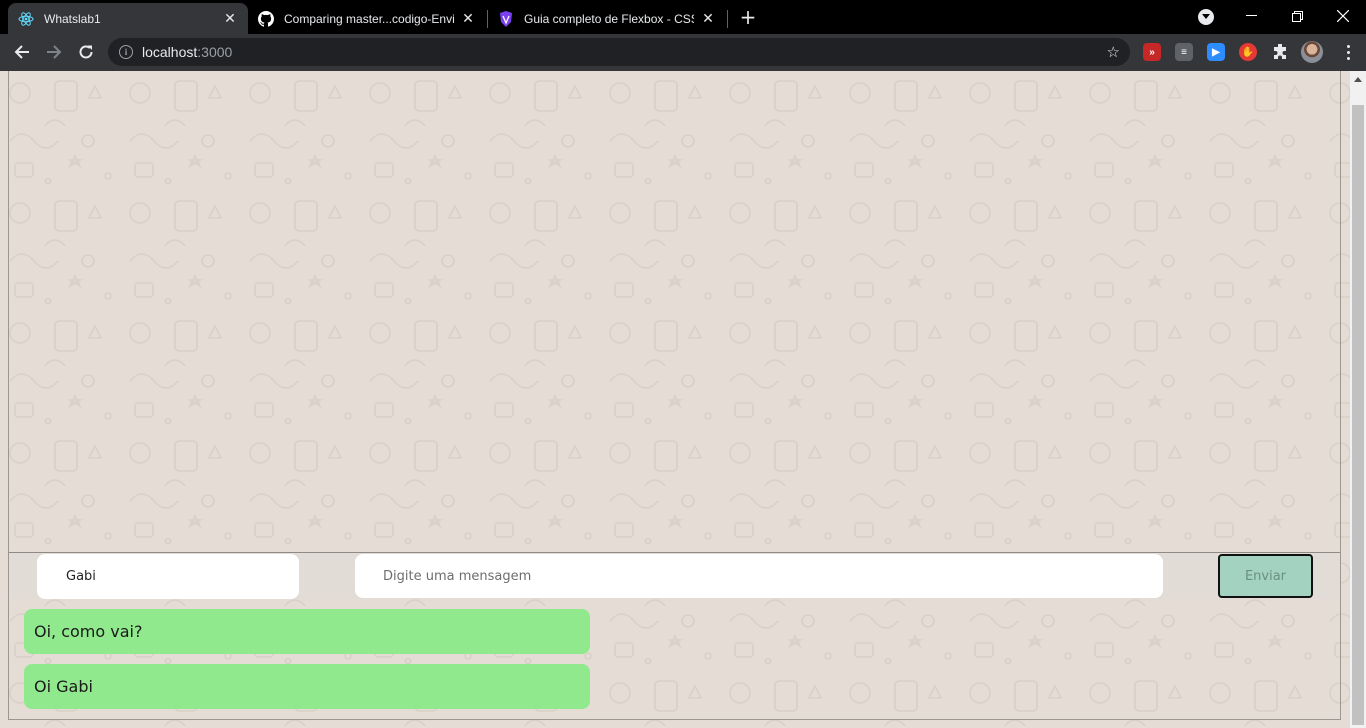 This screenshot has width=1366, height=728. Describe the element at coordinates (22, 52) in the screenshot. I see `back-icon` at that location.